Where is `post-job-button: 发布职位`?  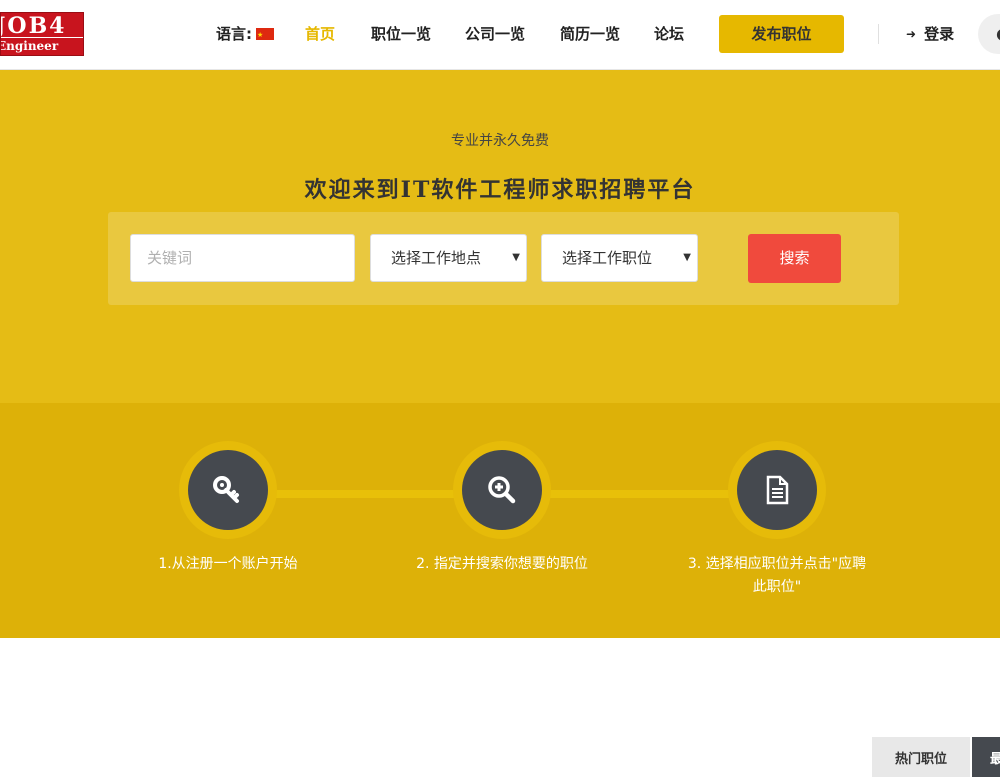
post-job-button: 发布职位 is located at coordinates (781, 34).